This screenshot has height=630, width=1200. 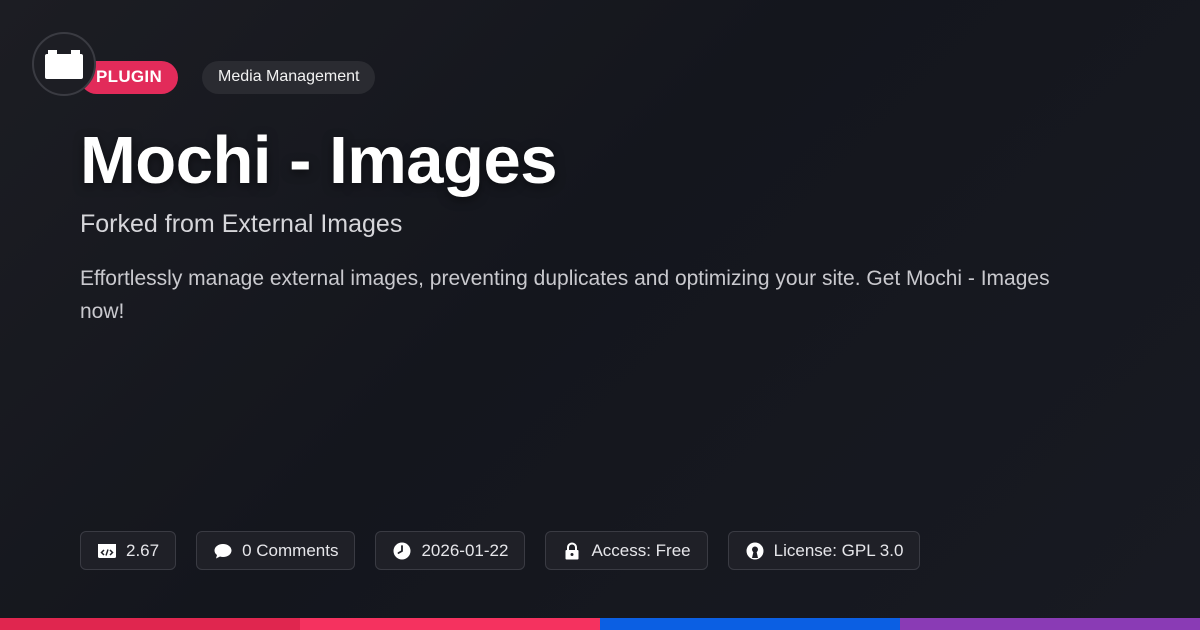 I want to click on date-chip: 2026-01-22, so click(x=450, y=550).